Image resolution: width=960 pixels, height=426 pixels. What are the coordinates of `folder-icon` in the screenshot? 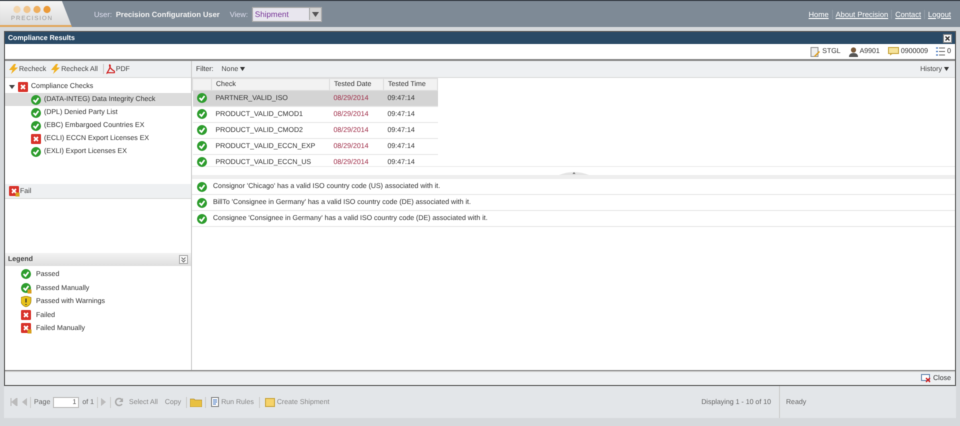 It's located at (196, 402).